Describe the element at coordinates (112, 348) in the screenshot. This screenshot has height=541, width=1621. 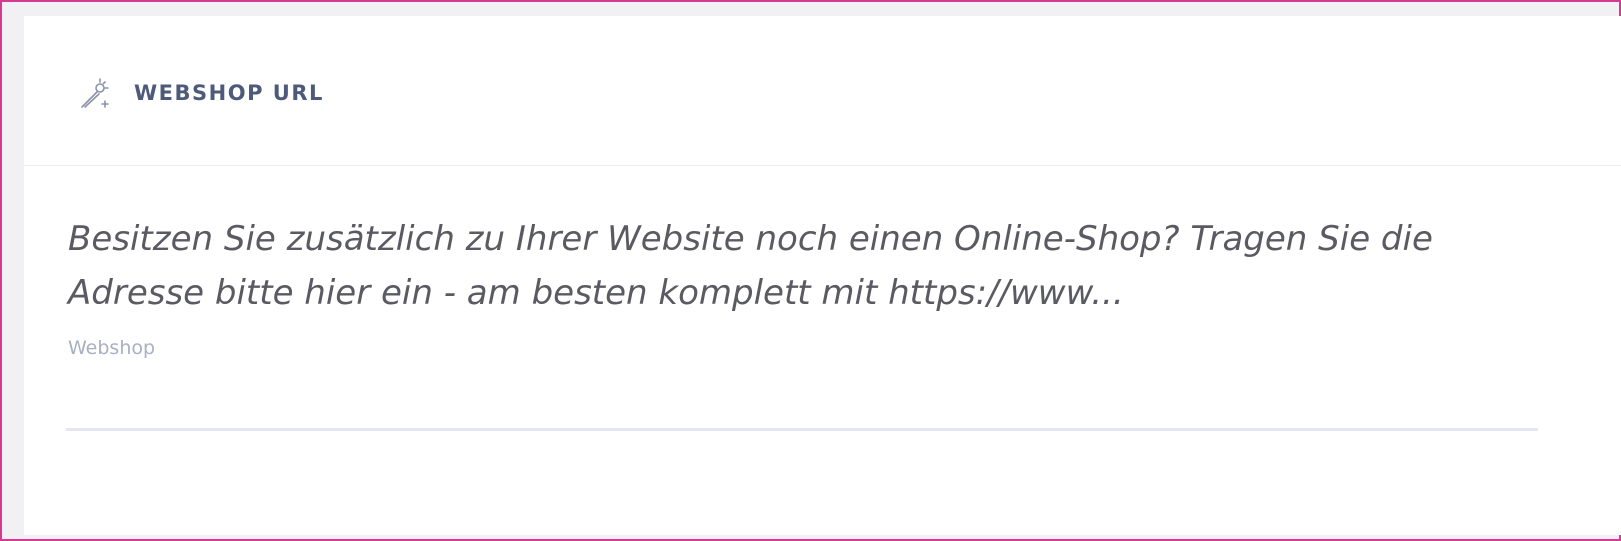
I see `webshop-field-label: Webshop` at that location.